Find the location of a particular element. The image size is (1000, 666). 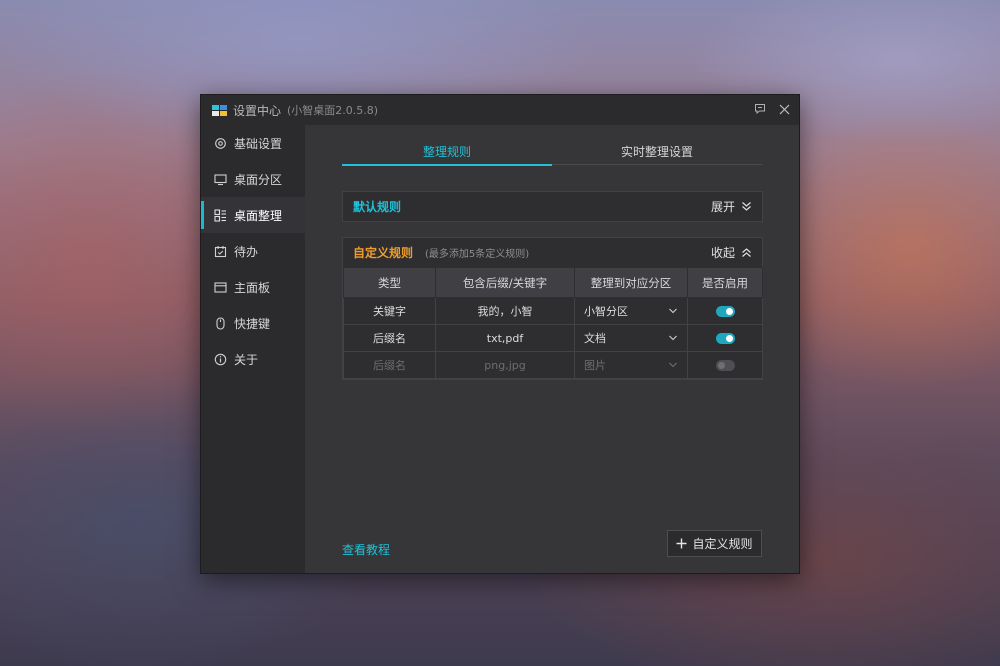

table-row: 后缀名 txt,pdf 文档 is located at coordinates (553, 338).